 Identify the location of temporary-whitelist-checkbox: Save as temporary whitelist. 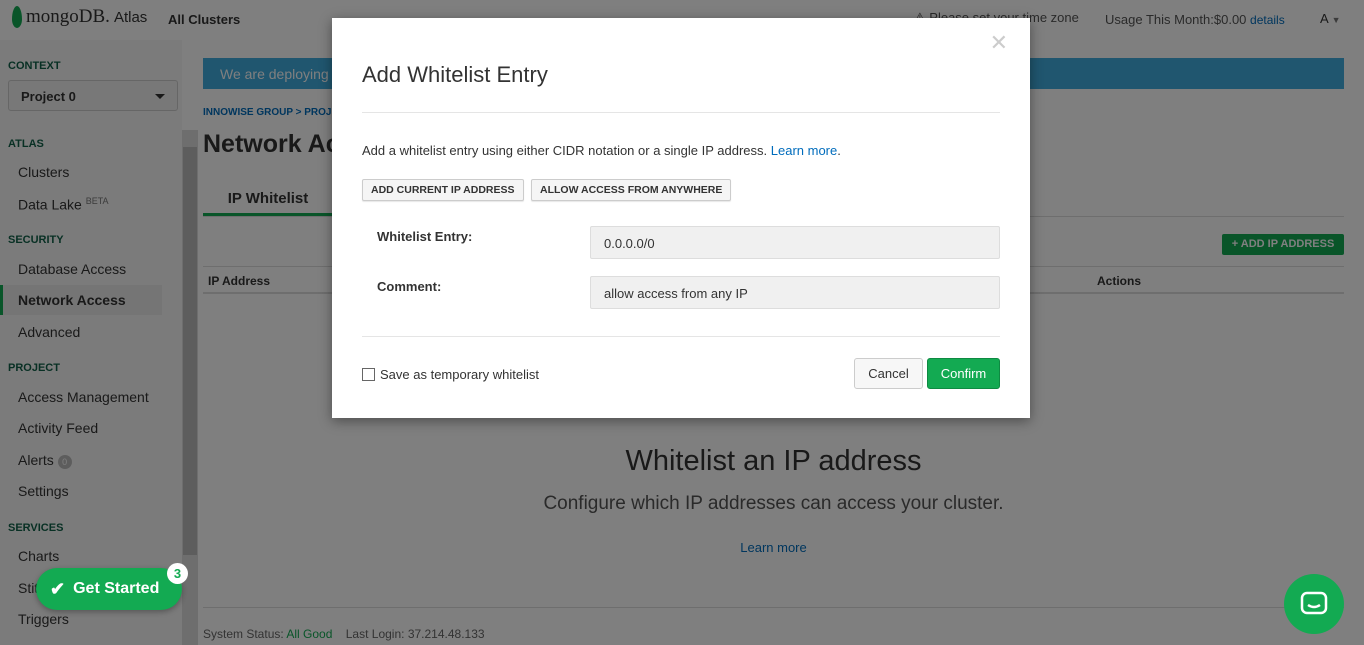
(450, 374).